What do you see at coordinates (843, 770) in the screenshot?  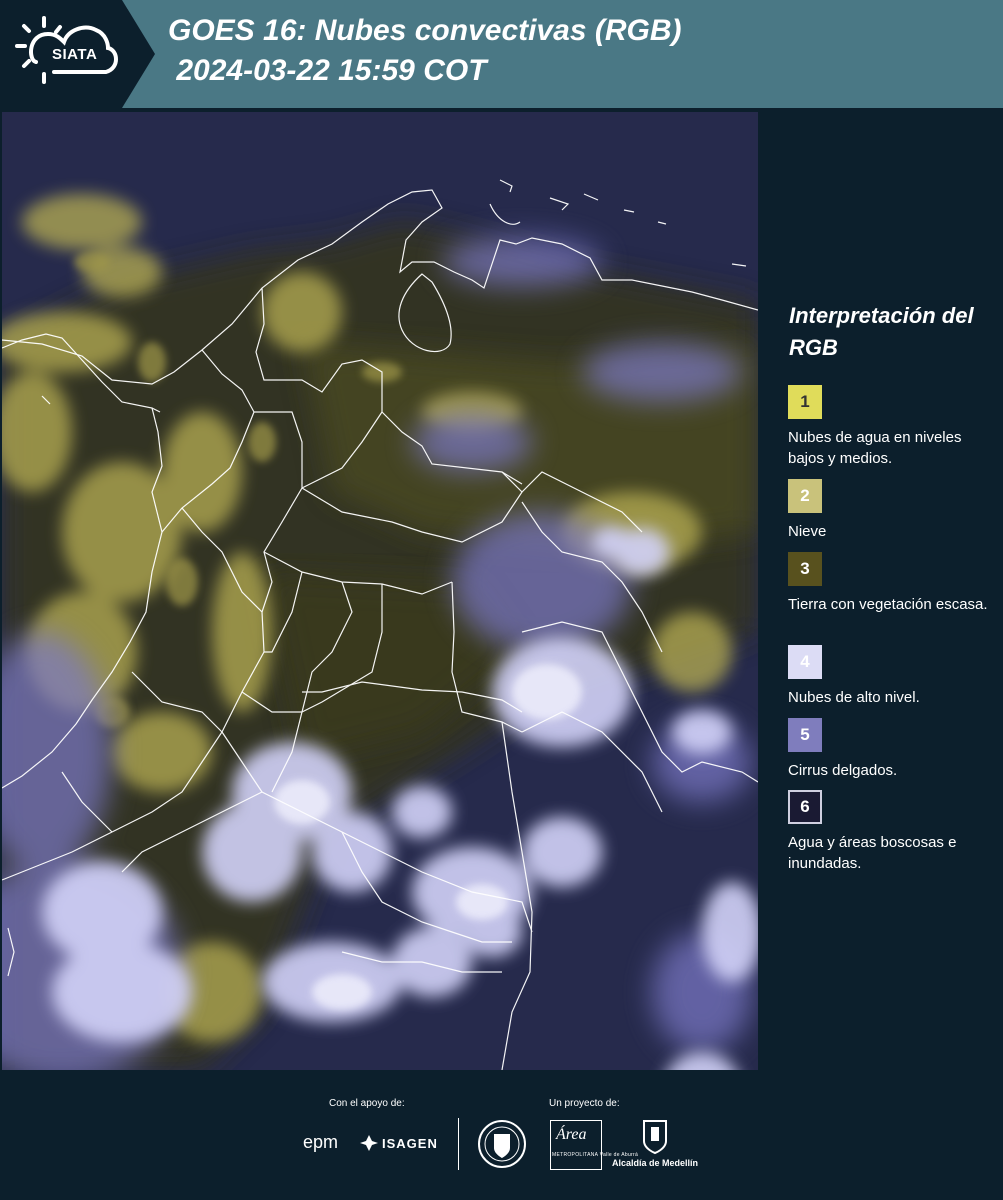 I see `legend-label-5: Cirrus delgados.` at bounding box center [843, 770].